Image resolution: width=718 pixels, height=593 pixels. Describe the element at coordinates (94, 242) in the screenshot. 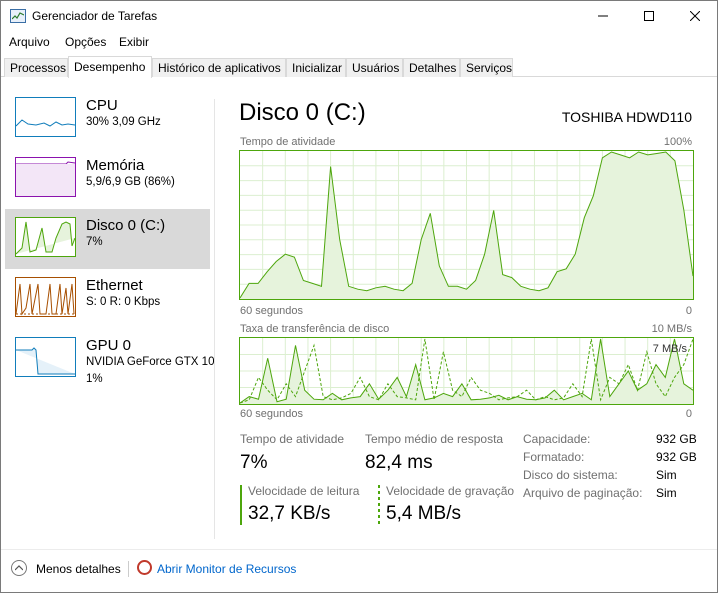

I see `sidebar-detail: 7%` at that location.